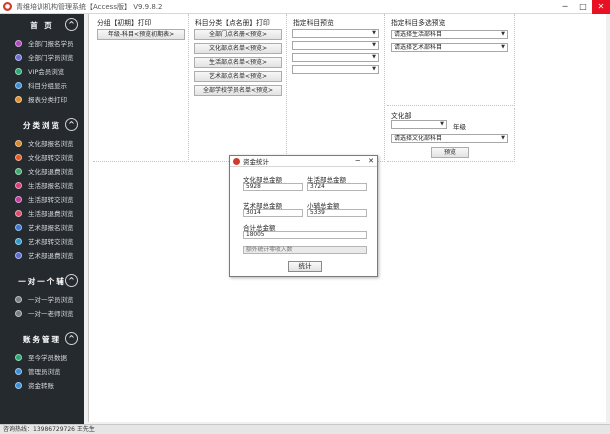 This screenshot has width=610, height=434. Describe the element at coordinates (42, 281) in the screenshot. I see `sidebar-section-tutoring: 一对一个辅 ^` at that location.